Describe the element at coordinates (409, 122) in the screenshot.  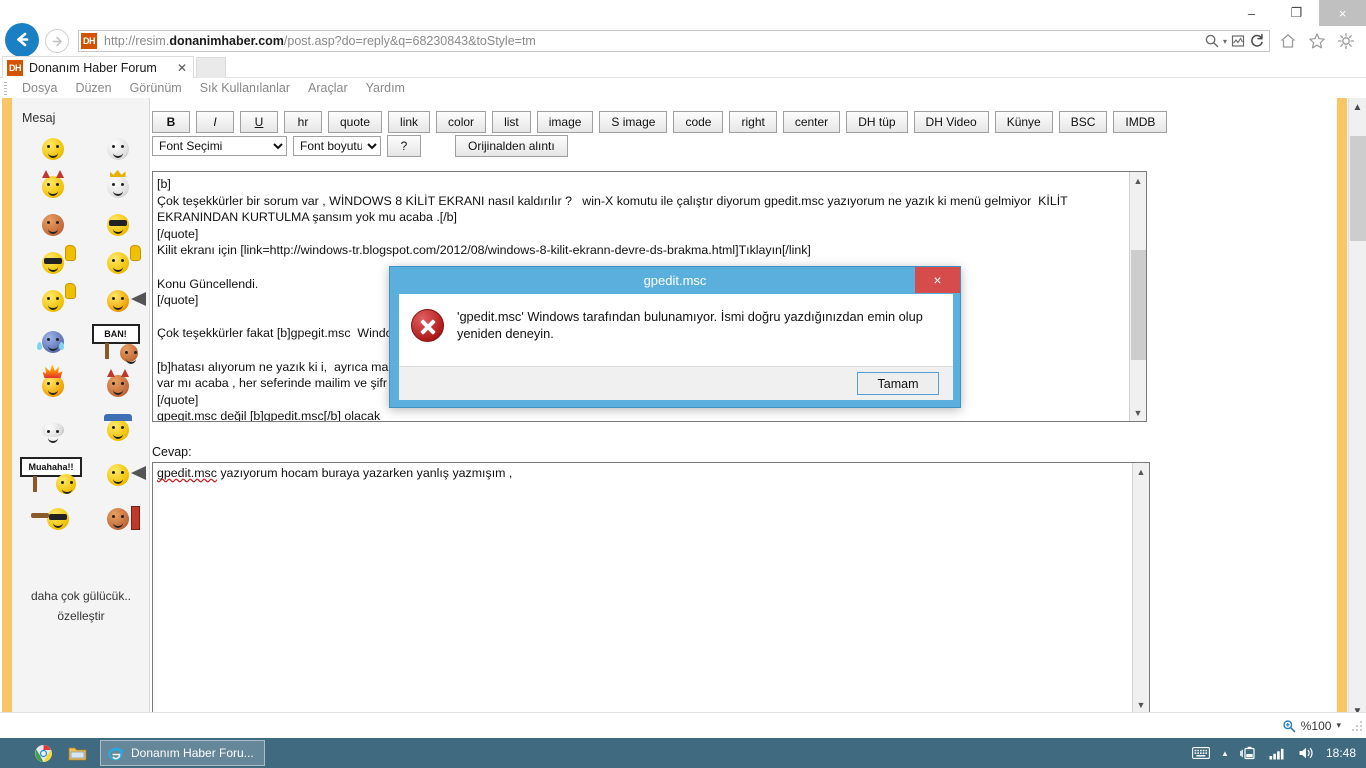
I see `link-button: link` at that location.